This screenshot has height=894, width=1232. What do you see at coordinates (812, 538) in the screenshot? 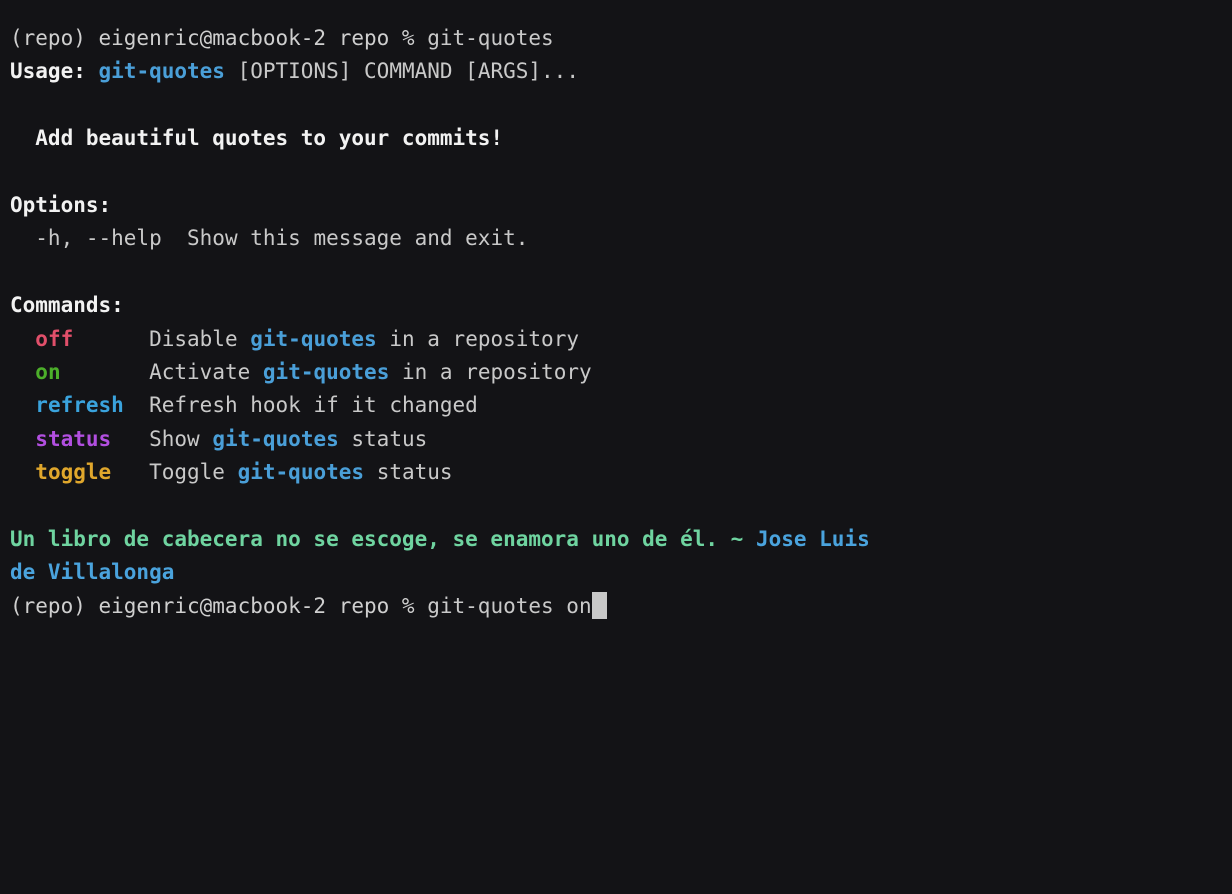
I see `quote-author-part1: Jose Luis` at bounding box center [812, 538].